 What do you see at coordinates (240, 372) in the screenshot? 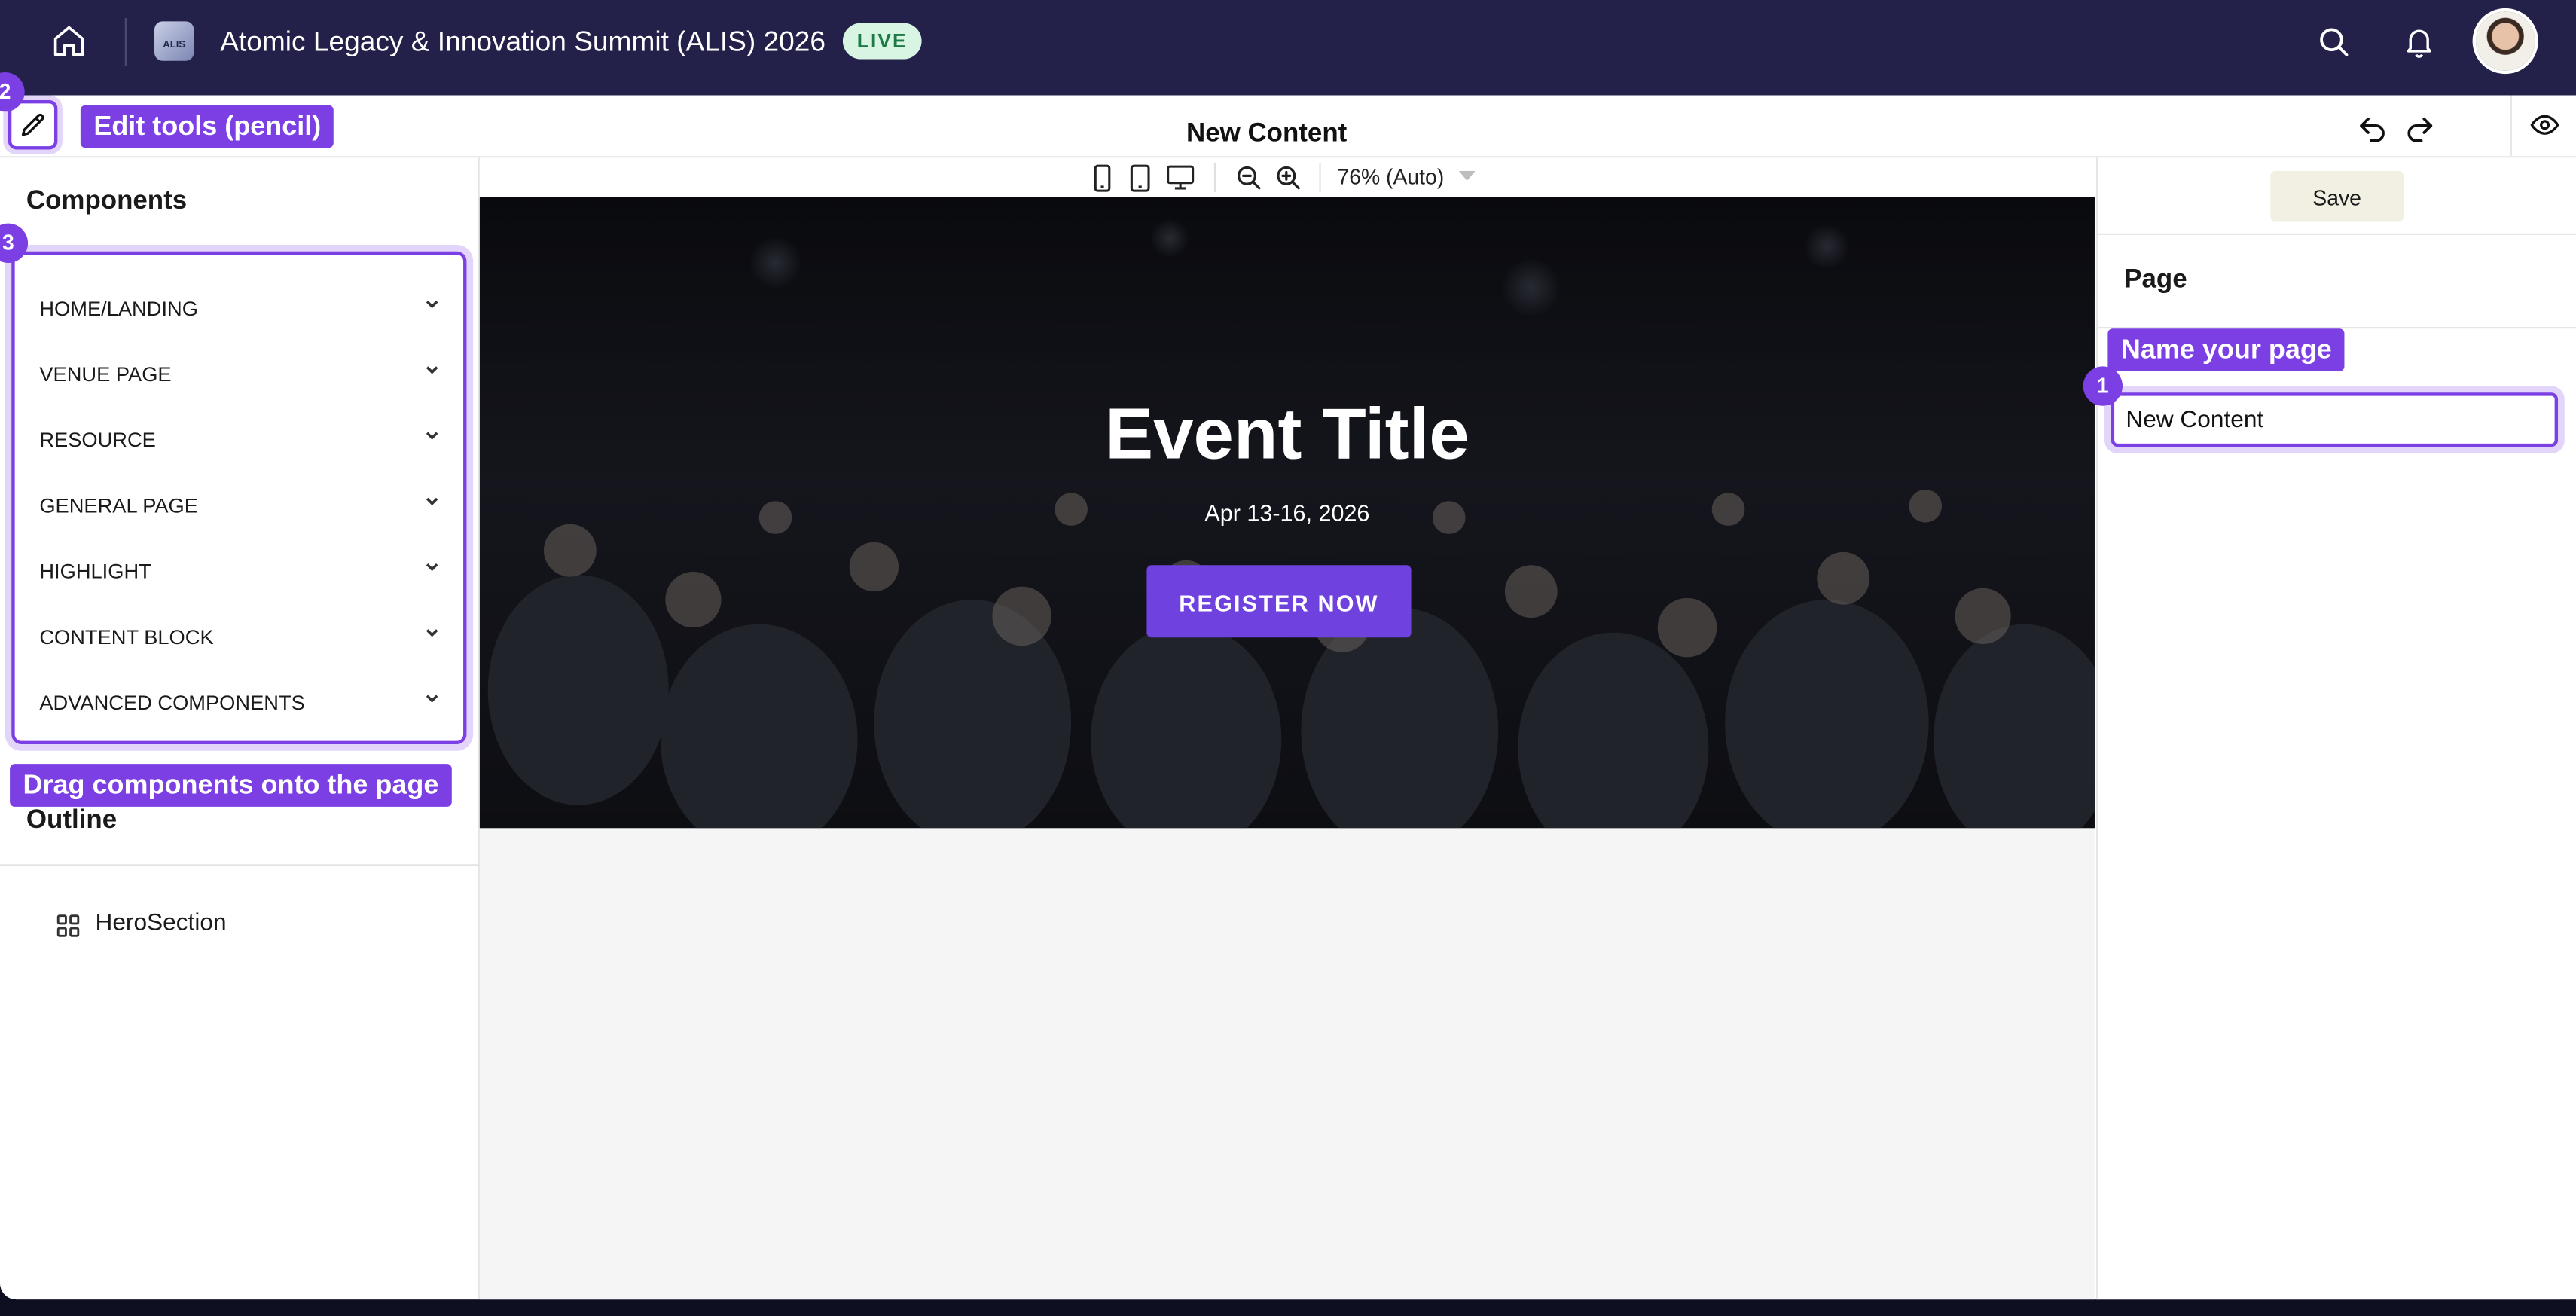
I see `component-category-venue-page: VENUE PAGE` at bounding box center [240, 372].